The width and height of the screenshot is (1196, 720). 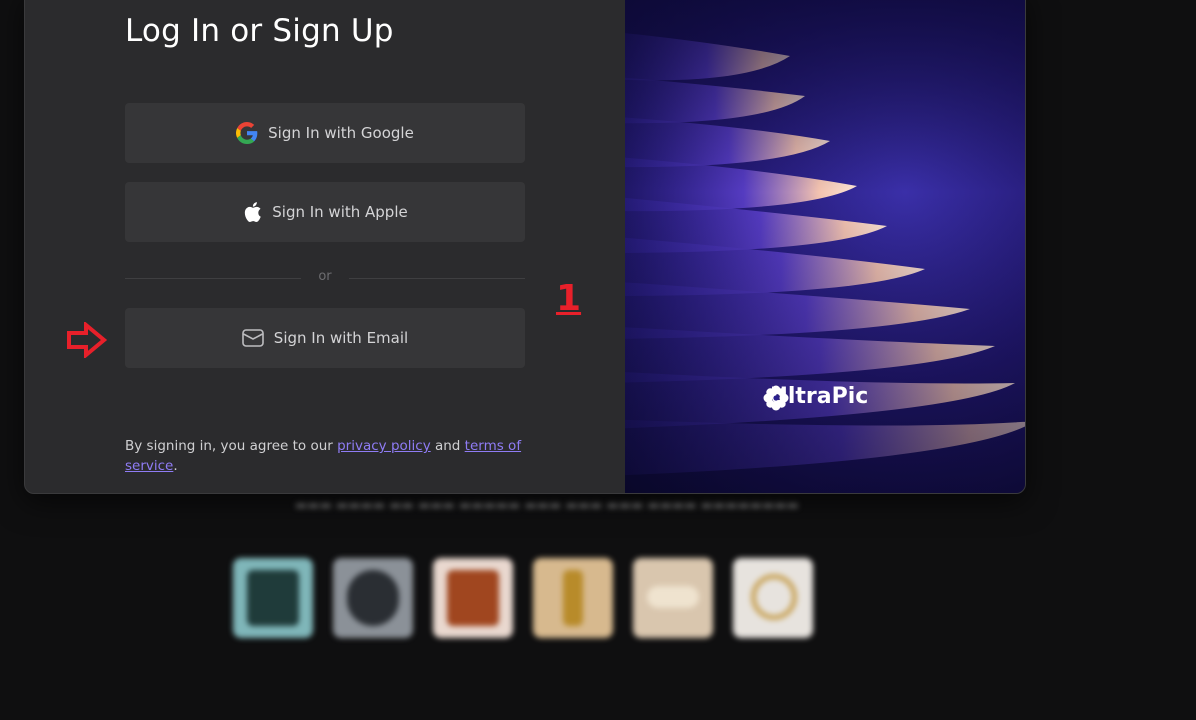 I want to click on legal-prefix: By signing in, you agree to our, so click(x=231, y=446).